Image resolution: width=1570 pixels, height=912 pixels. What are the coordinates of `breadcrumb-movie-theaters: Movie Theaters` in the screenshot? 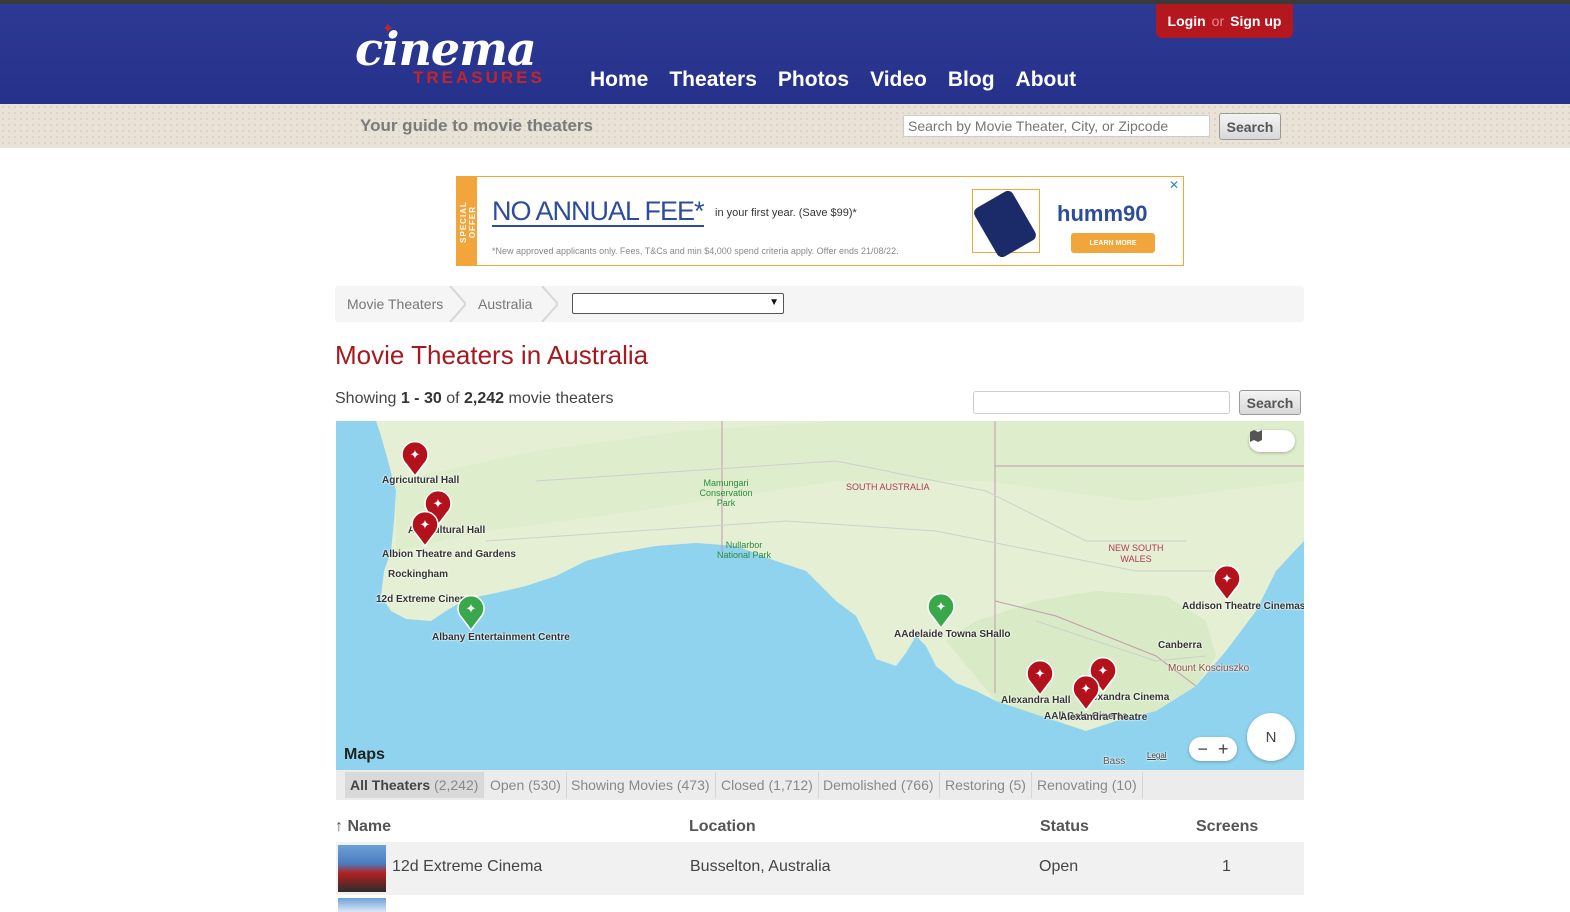 It's located at (395, 304).